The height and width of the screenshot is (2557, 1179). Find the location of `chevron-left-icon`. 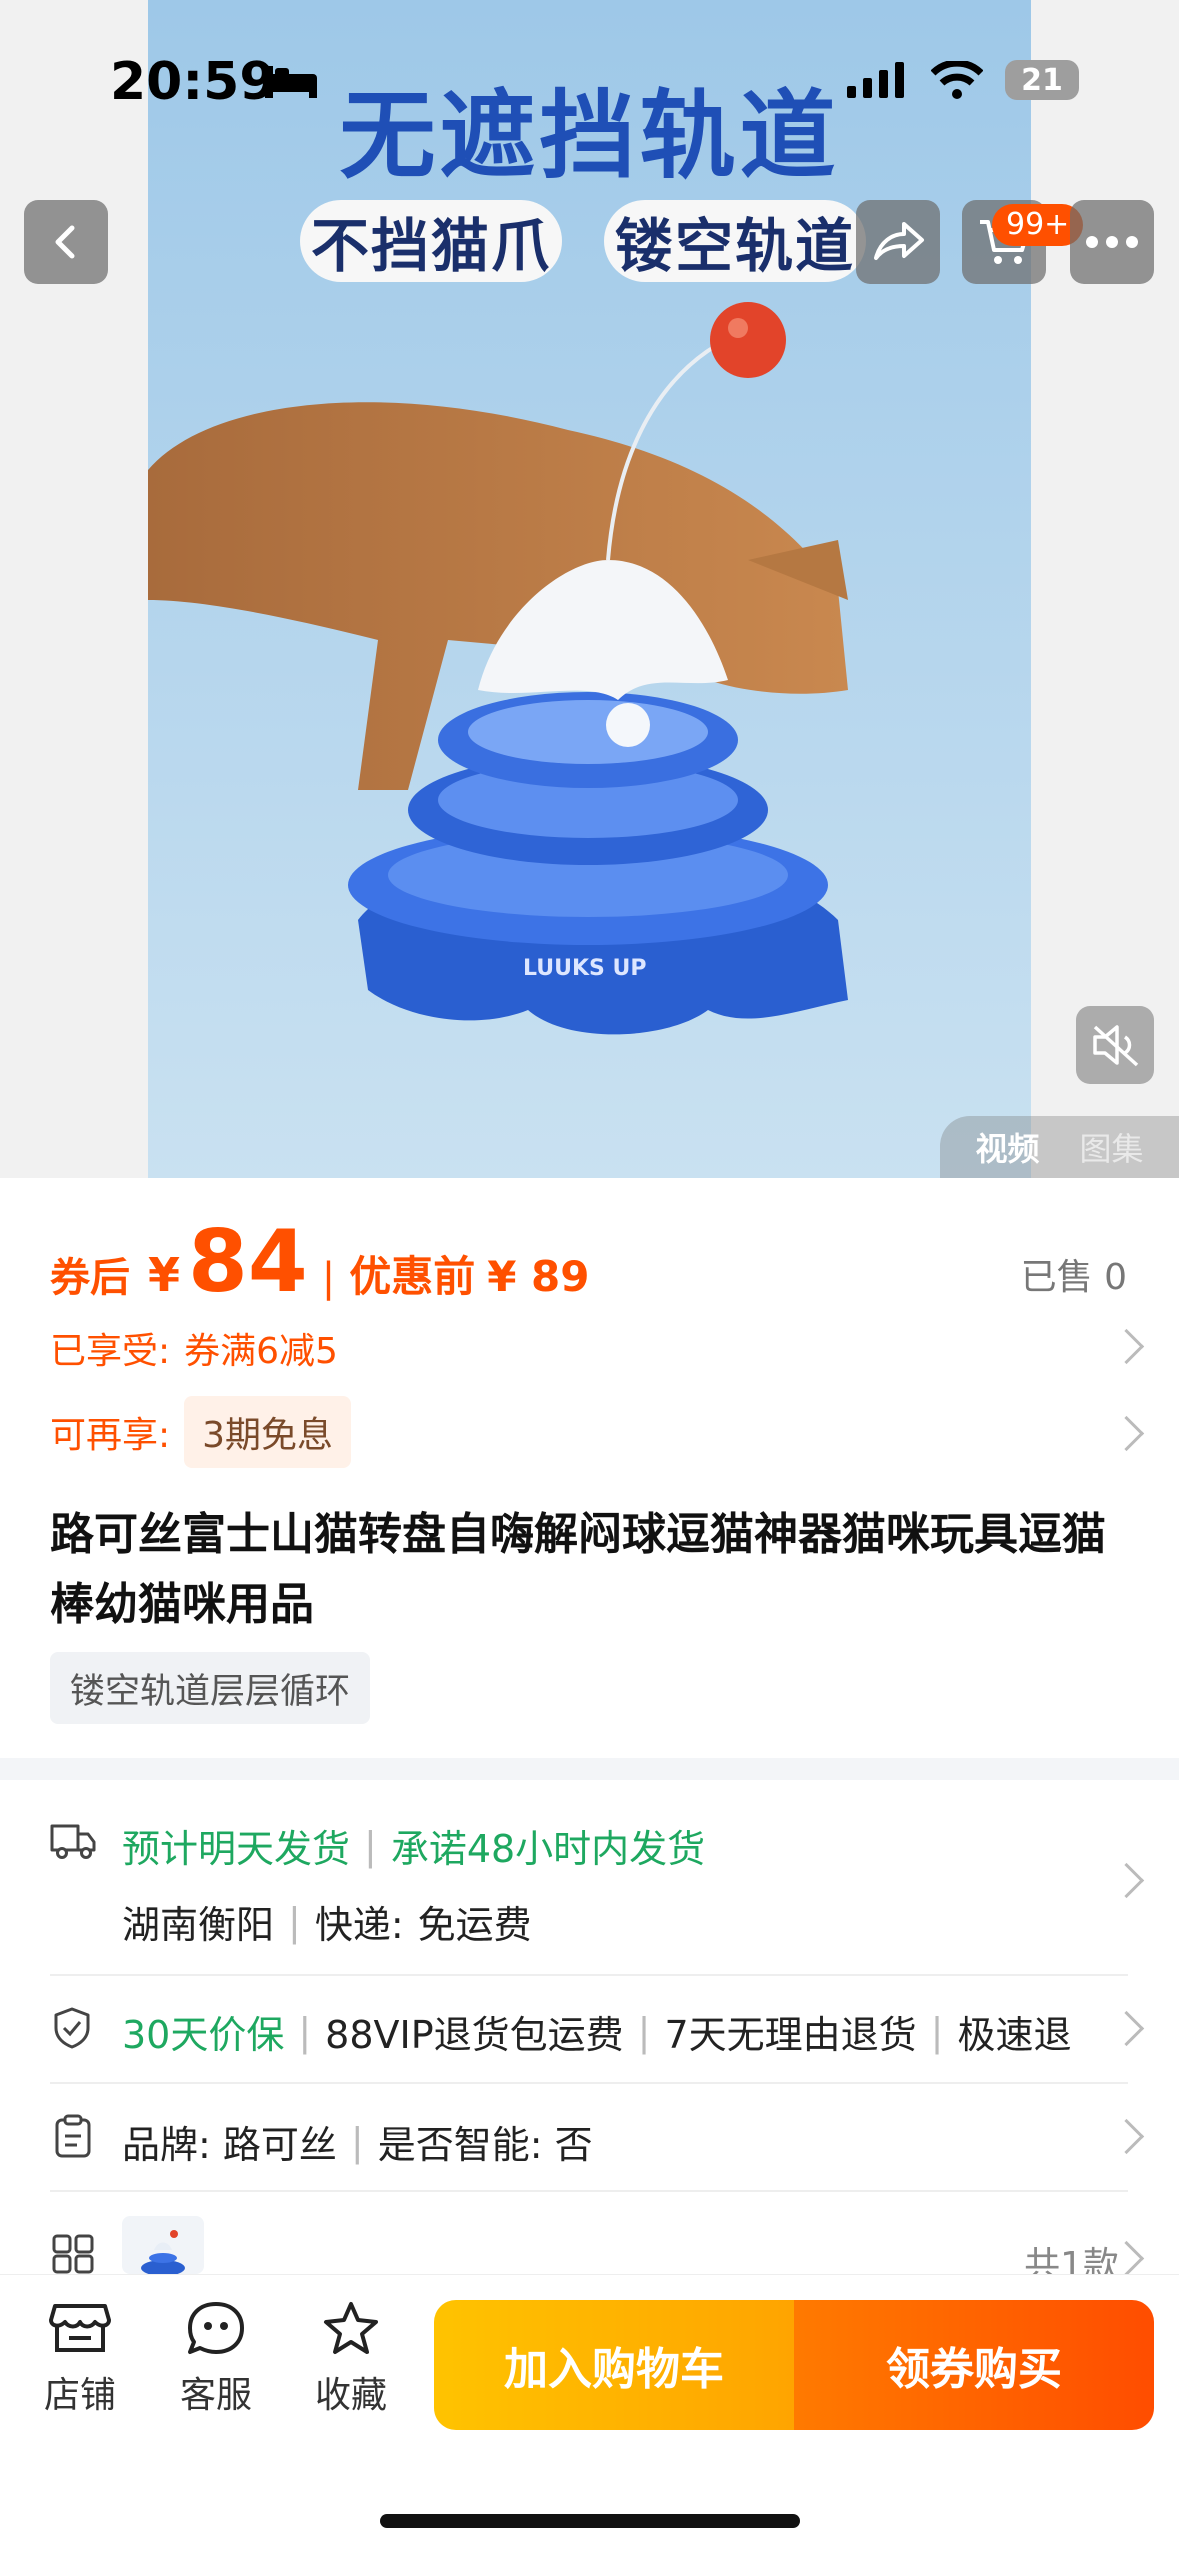

chevron-left-icon is located at coordinates (65, 242).